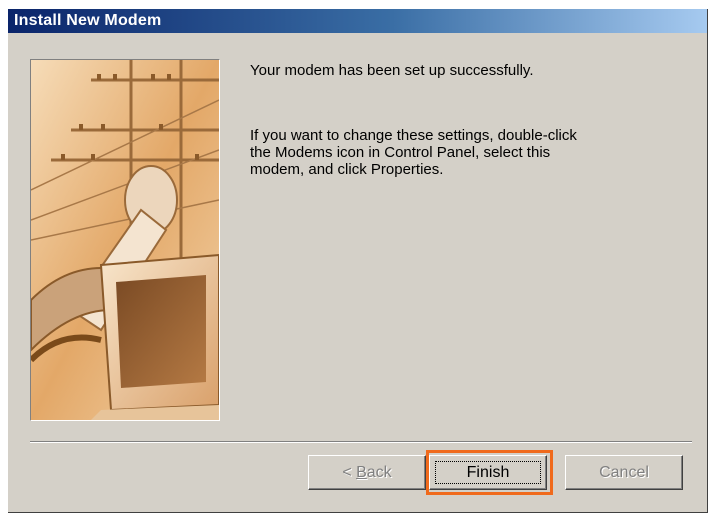 The width and height of the screenshot is (711, 517). I want to click on finish-button: Finish, so click(488, 472).